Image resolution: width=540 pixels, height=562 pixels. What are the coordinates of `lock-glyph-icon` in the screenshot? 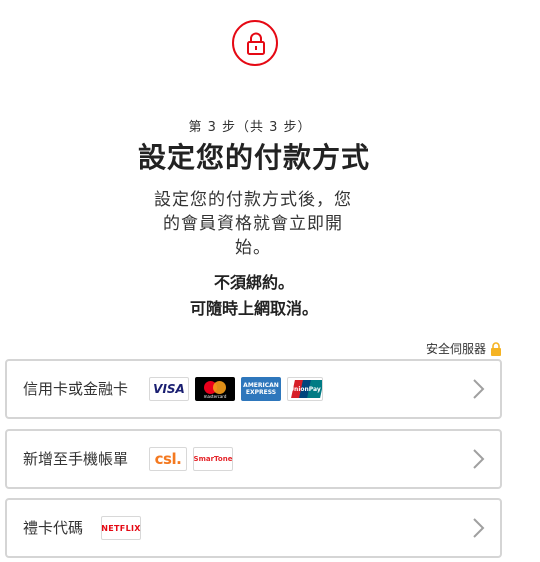 It's located at (256, 43).